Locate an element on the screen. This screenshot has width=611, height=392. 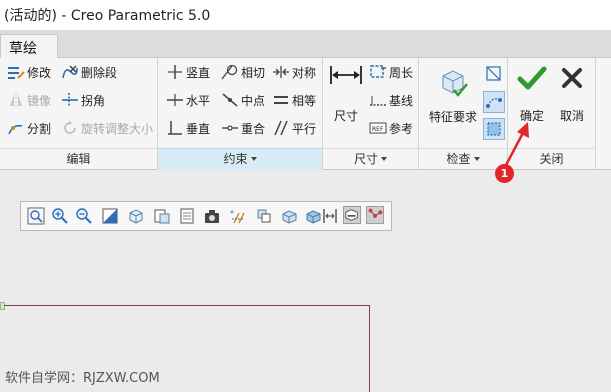
callout-arrow is located at coordinates (516, 145).